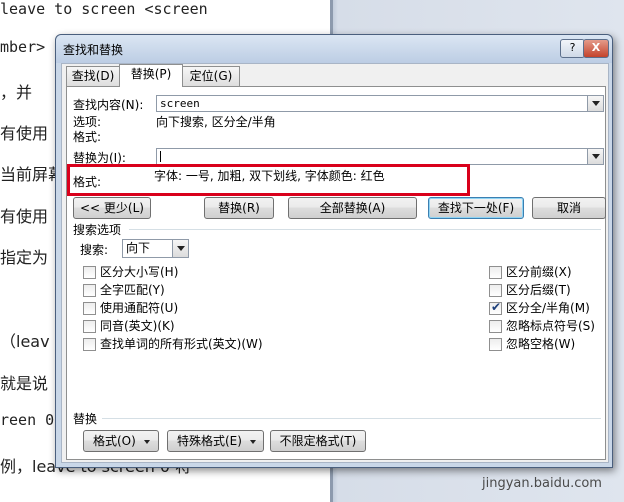  What do you see at coordinates (550, 326) in the screenshot?
I see `checkbox-label: 忽略标点符号(S)` at bounding box center [550, 326].